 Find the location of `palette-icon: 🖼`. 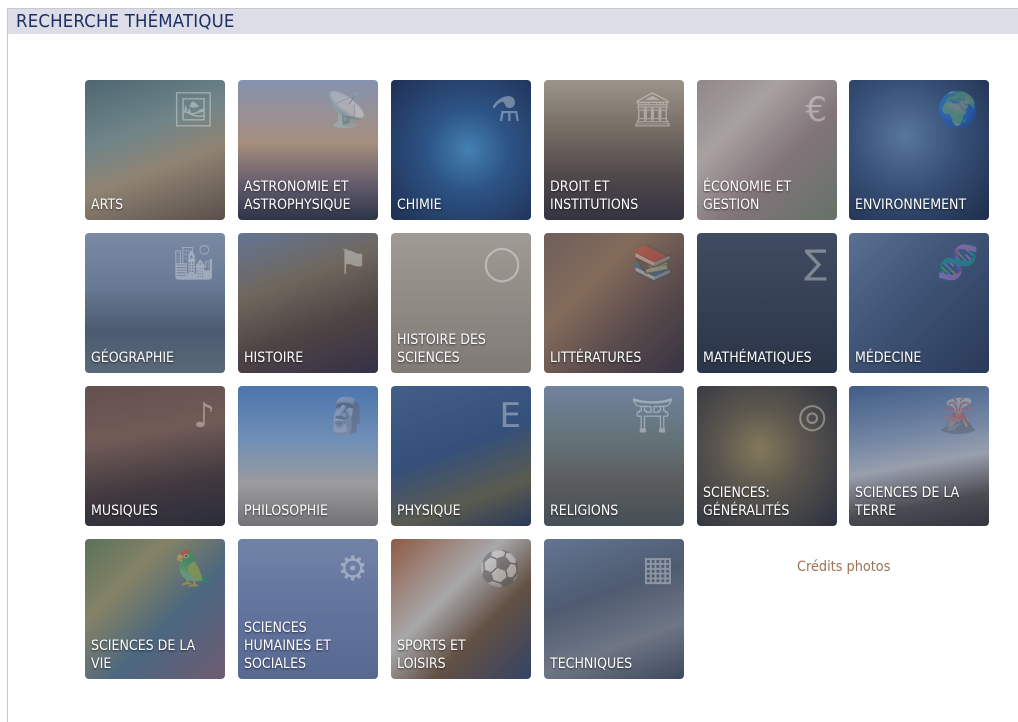

palette-icon: 🖼 is located at coordinates (193, 110).